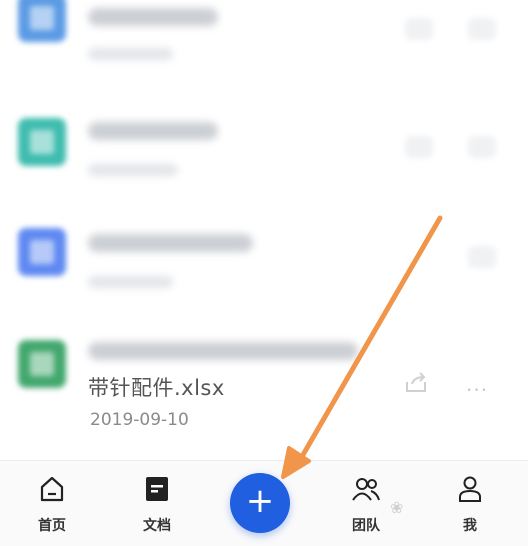 The height and width of the screenshot is (546, 528). I want to click on document-icon, so click(157, 489).